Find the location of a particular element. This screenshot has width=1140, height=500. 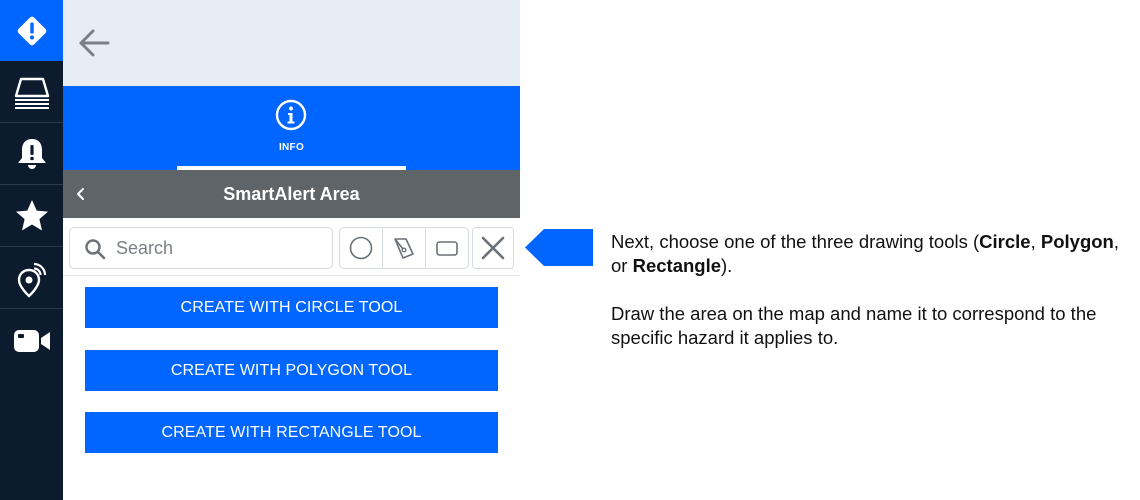

polygon-tool-button is located at coordinates (404, 248).